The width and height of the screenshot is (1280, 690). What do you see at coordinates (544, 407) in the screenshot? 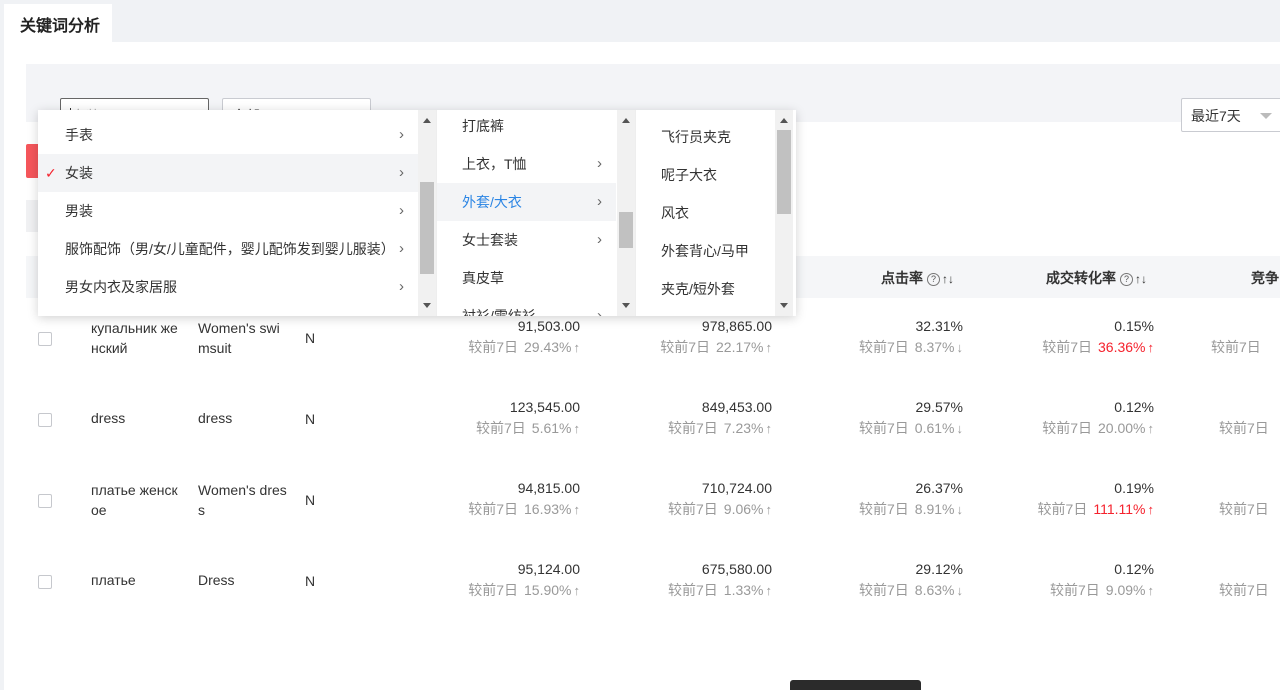
I see `metric-value: 123,545.00` at bounding box center [544, 407].